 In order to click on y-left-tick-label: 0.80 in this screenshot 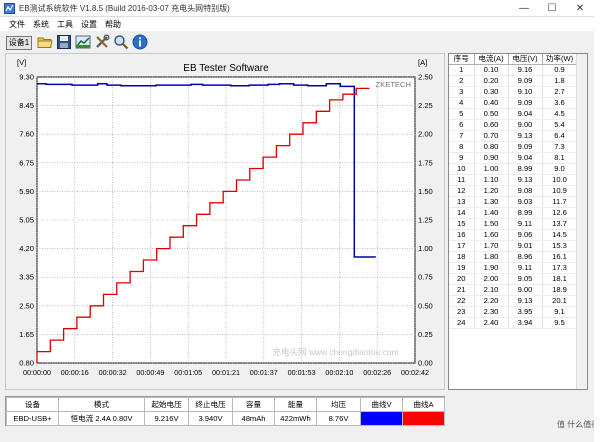, I will do `click(26, 363)`.